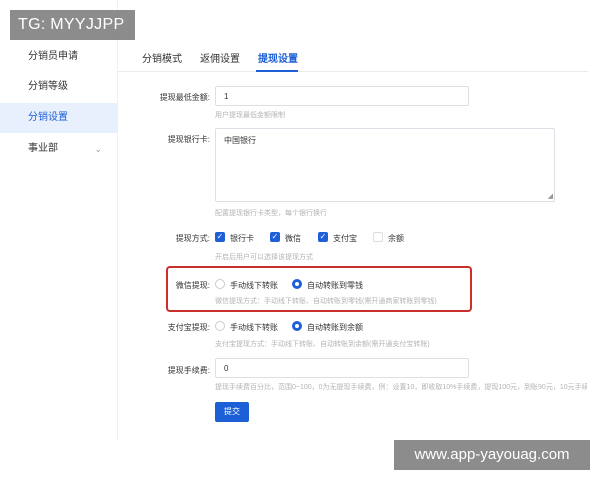  Describe the element at coordinates (59, 149) in the screenshot. I see `sidebar-item-division: 事业部 ⌄` at that location.